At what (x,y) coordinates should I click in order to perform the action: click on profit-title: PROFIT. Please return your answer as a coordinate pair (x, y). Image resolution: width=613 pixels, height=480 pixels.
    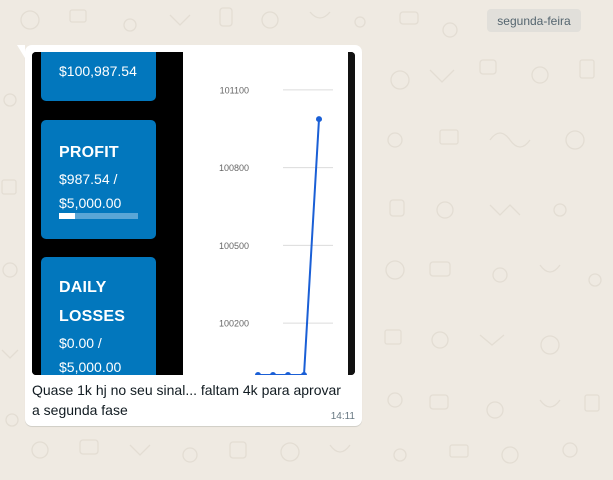
    Looking at the image, I should click on (89, 152).